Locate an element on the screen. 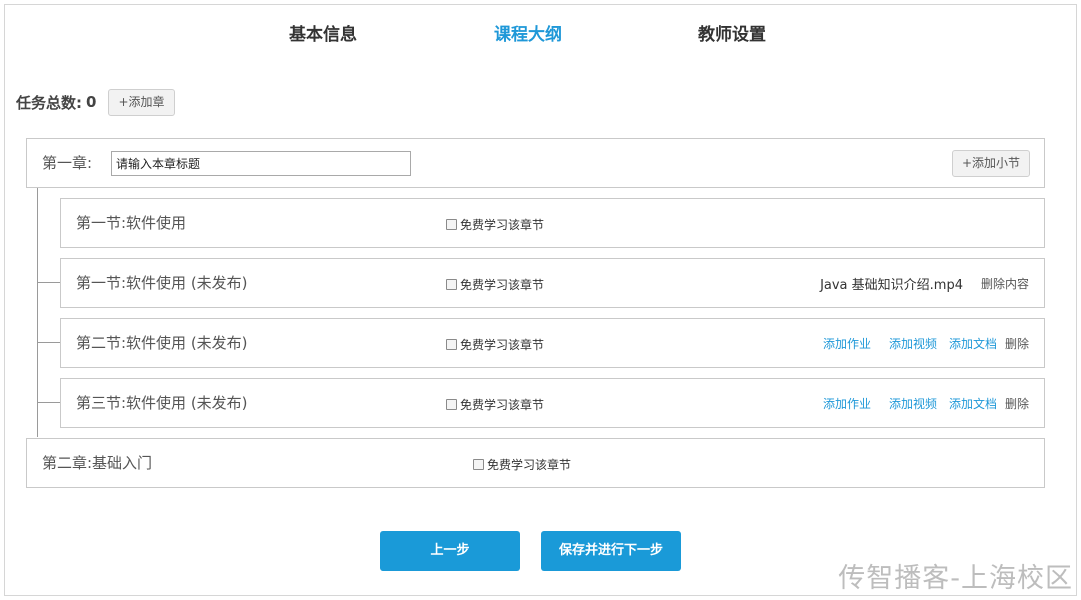 This screenshot has width=1081, height=600. tab-teacher-settings: 教师设置 is located at coordinates (732, 32).